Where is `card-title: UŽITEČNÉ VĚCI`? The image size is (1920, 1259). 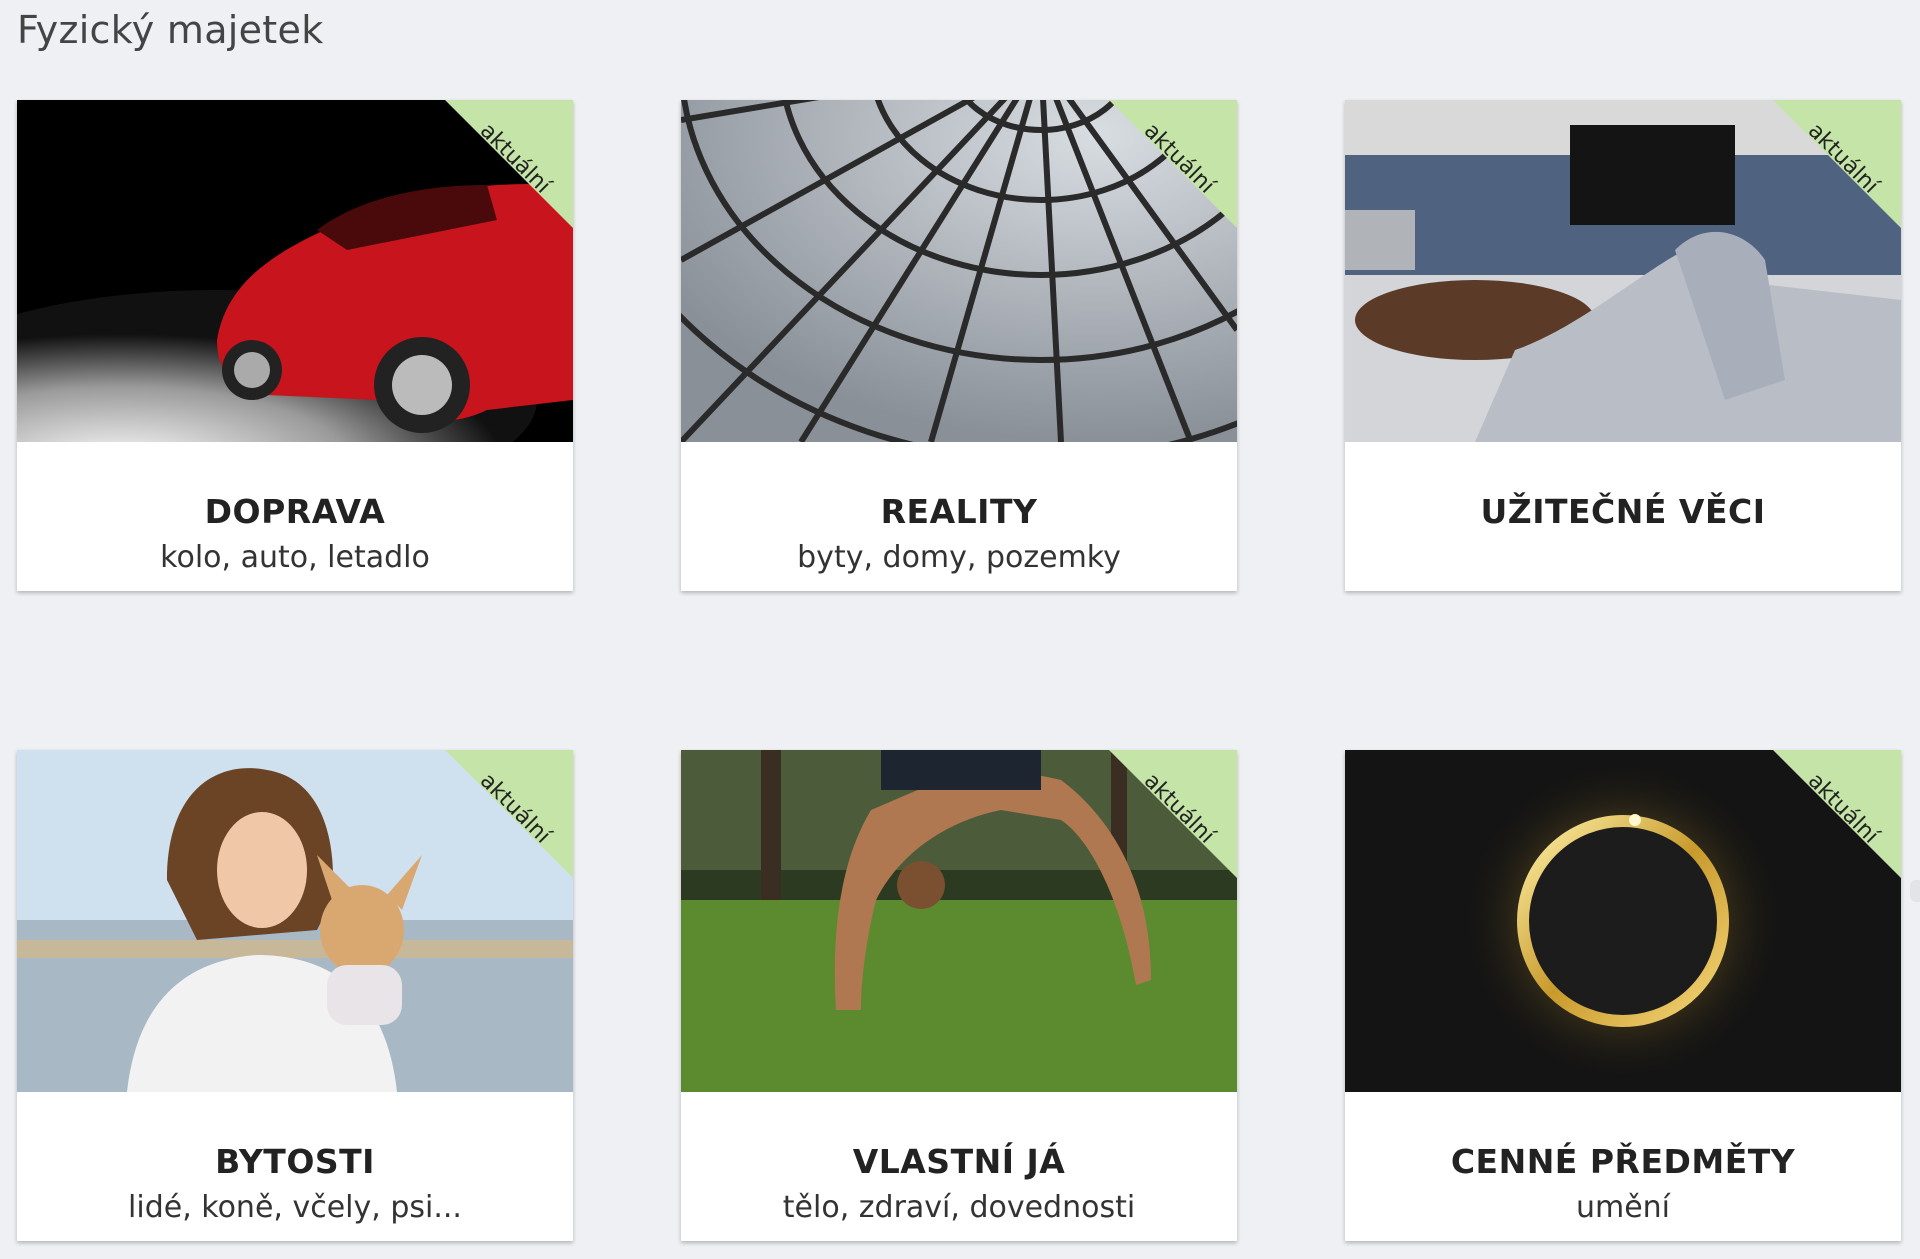
card-title: UŽITEČNÉ VĚCI is located at coordinates (1623, 511).